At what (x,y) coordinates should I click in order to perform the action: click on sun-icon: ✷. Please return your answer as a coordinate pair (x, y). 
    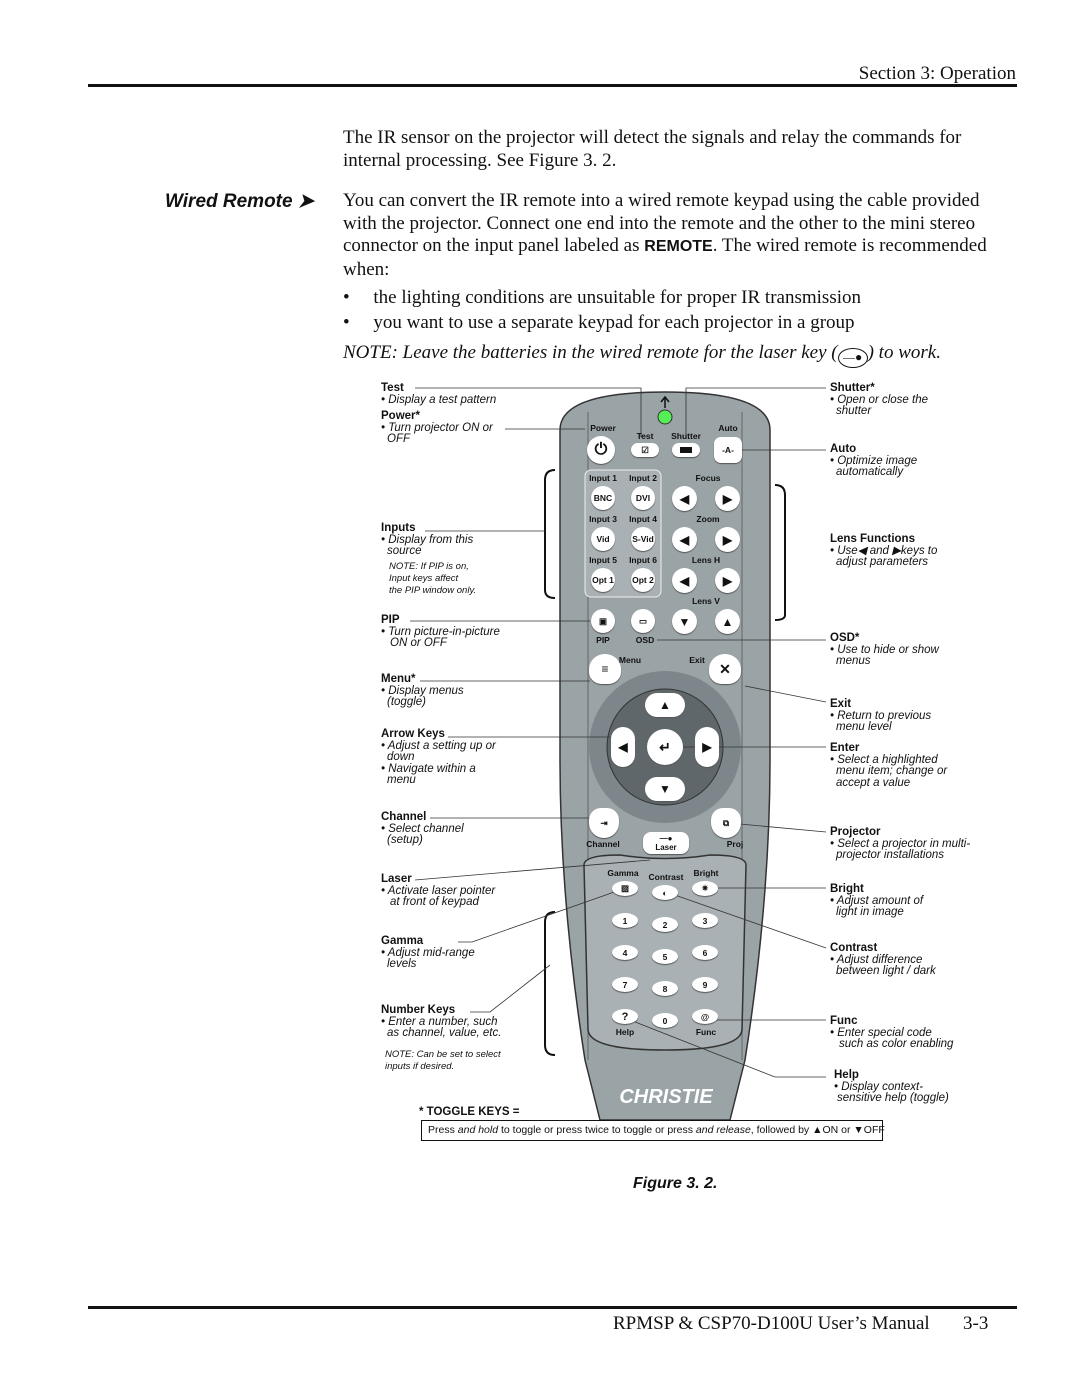
    Looking at the image, I should click on (705, 888).